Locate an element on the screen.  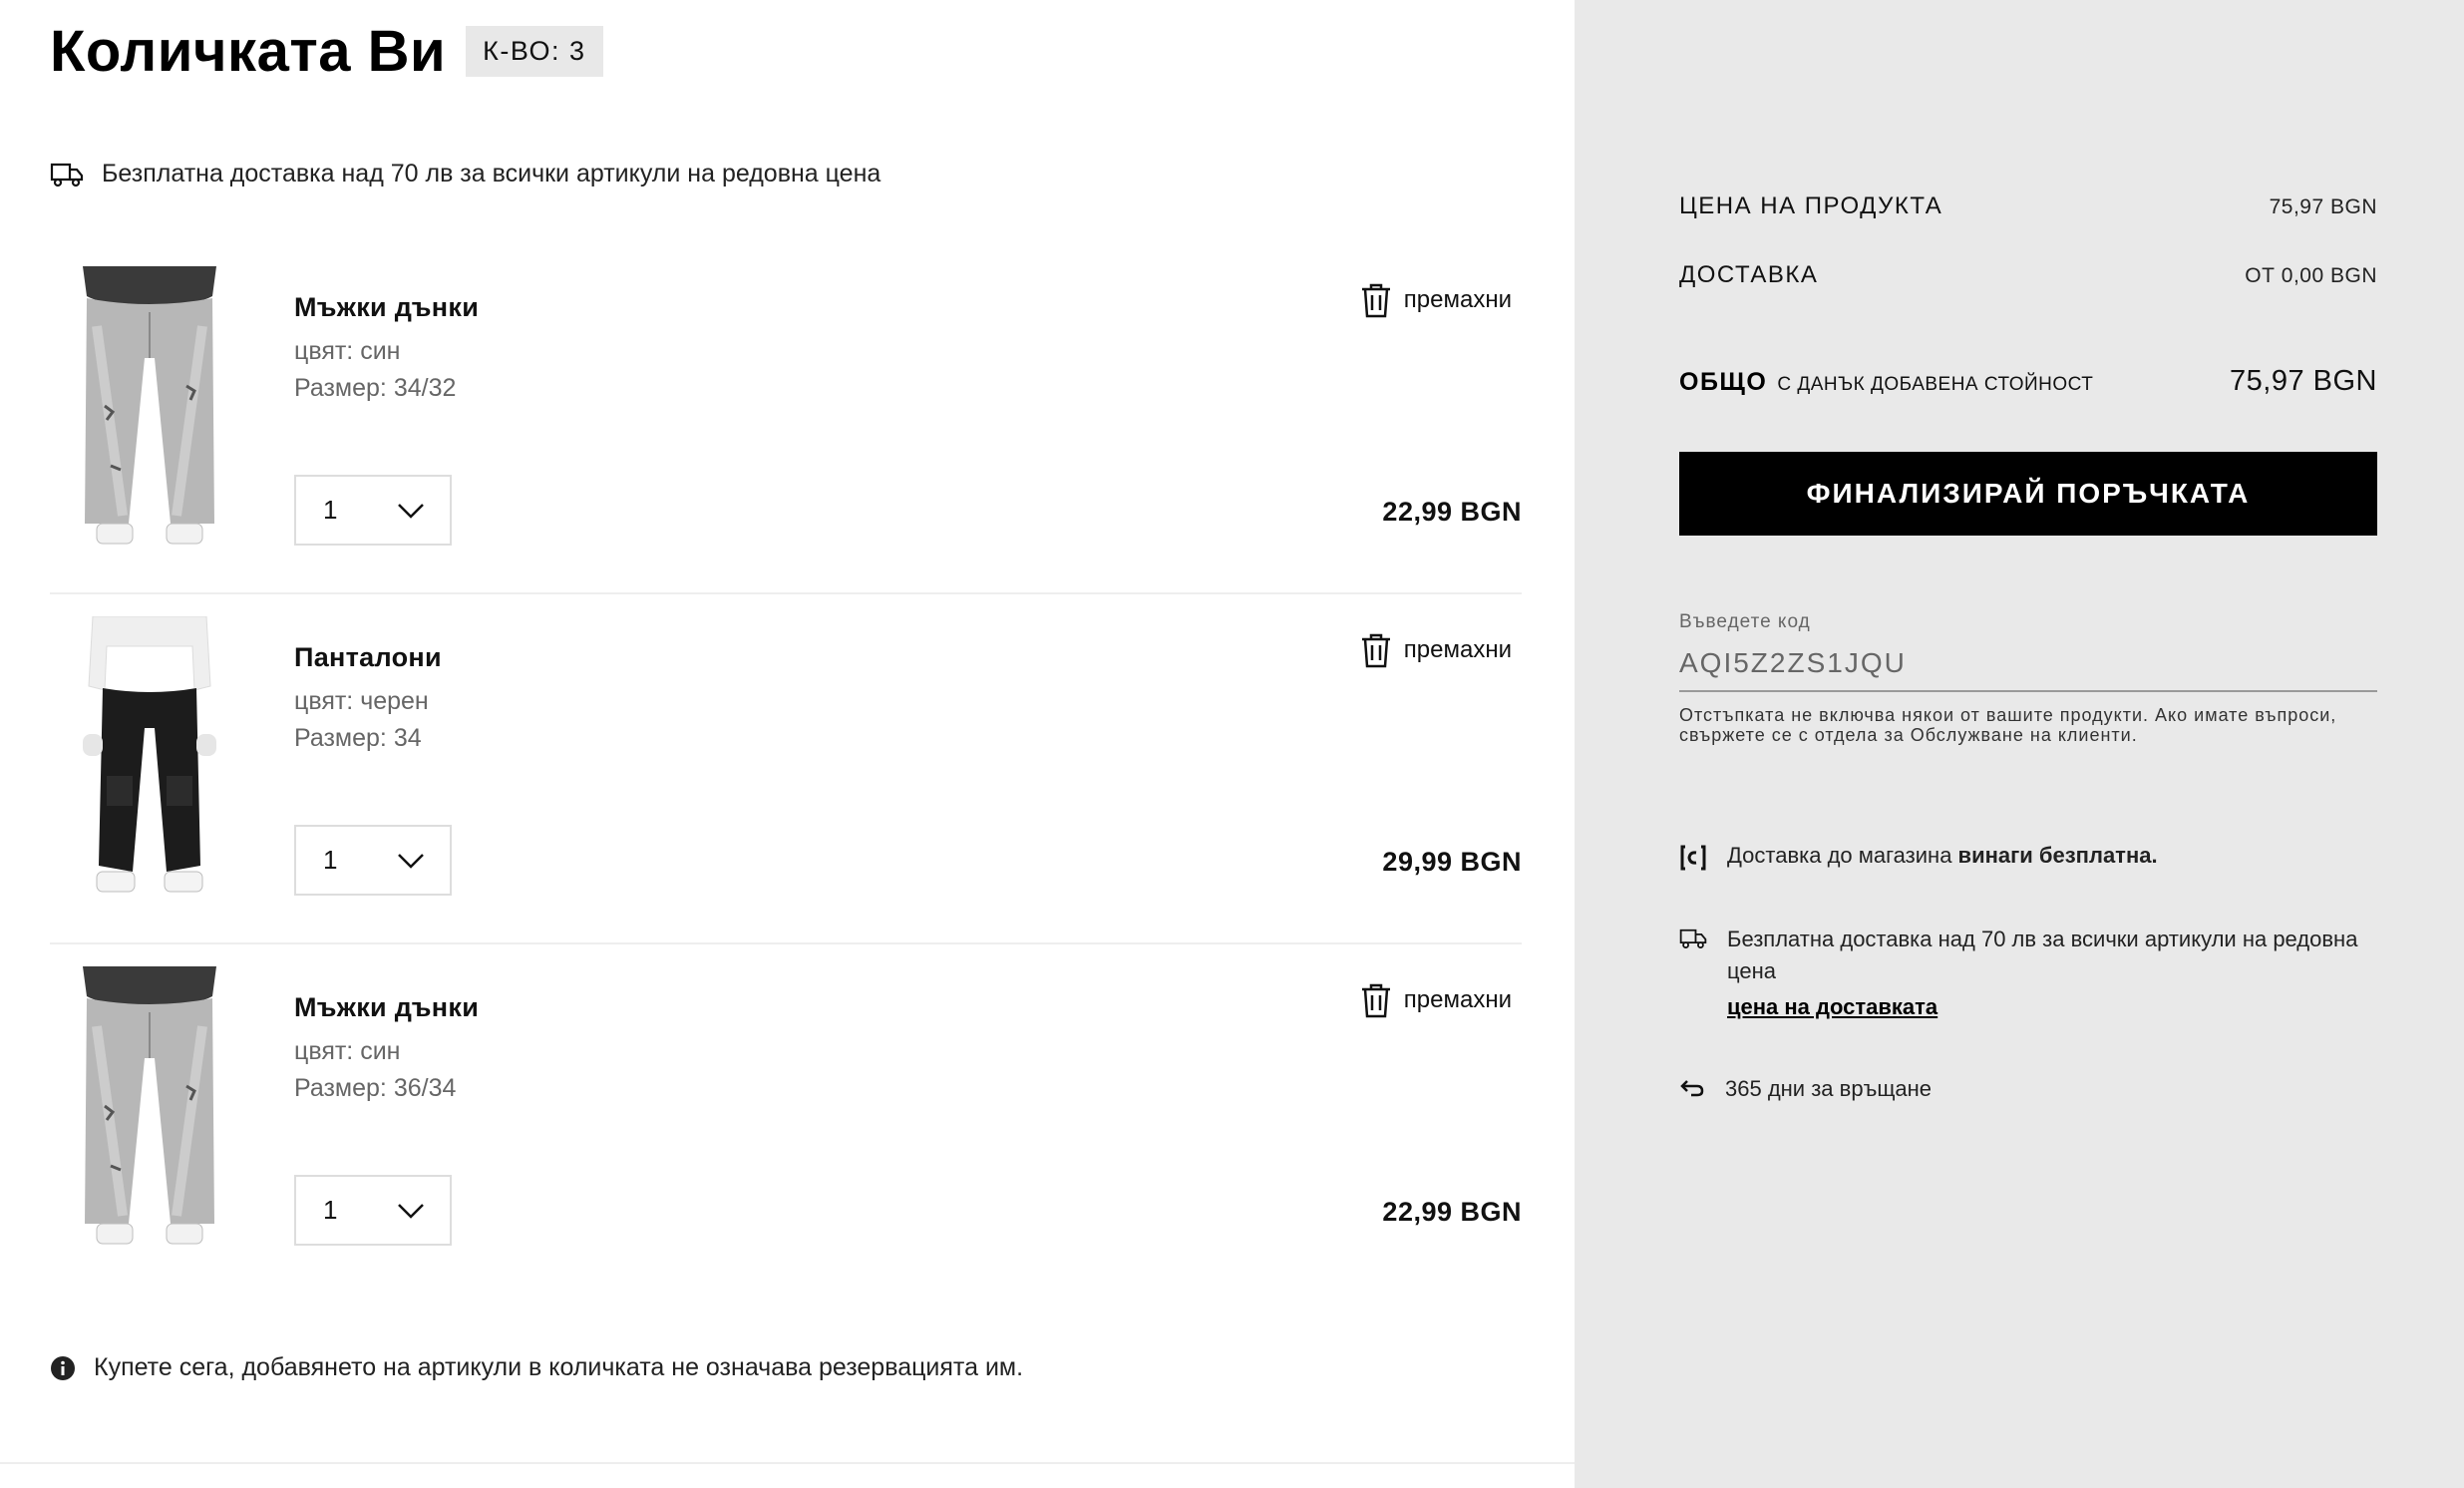
total-label-group: ОБЩО С ДАНЪК ДОБАВЕНА СТОЙНОСТ is located at coordinates (1886, 382).